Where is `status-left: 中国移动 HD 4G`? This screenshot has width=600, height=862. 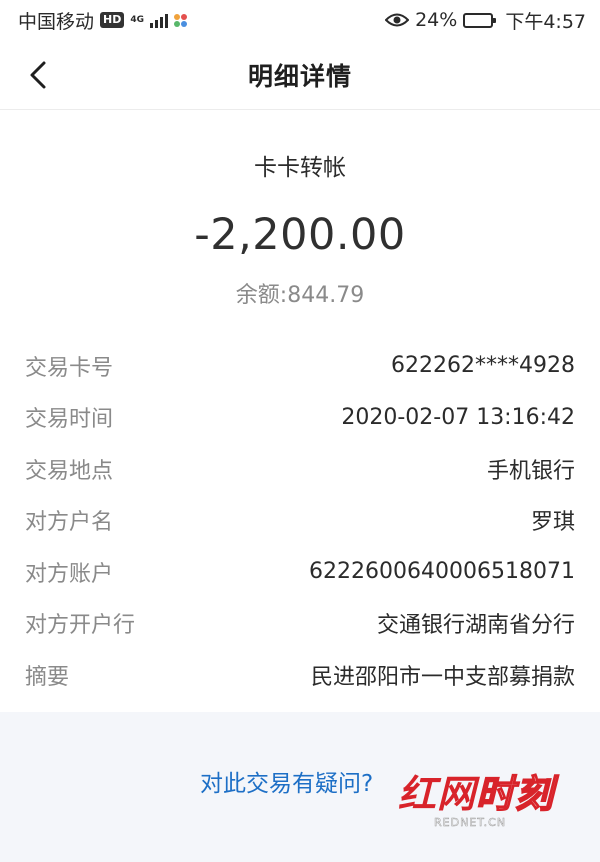
status-left: 中国移动 HD 4G is located at coordinates (103, 20).